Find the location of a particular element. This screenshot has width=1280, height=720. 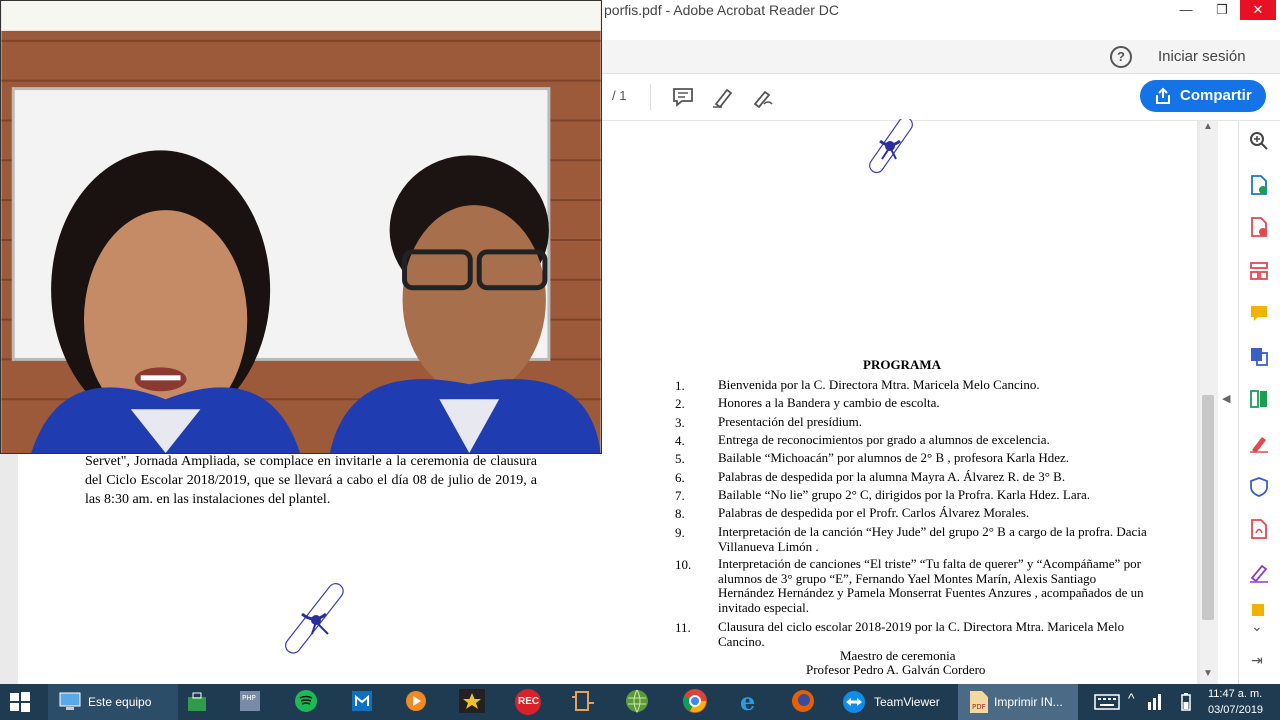

internet-explorer-icon: e is located at coordinates (751, 701).